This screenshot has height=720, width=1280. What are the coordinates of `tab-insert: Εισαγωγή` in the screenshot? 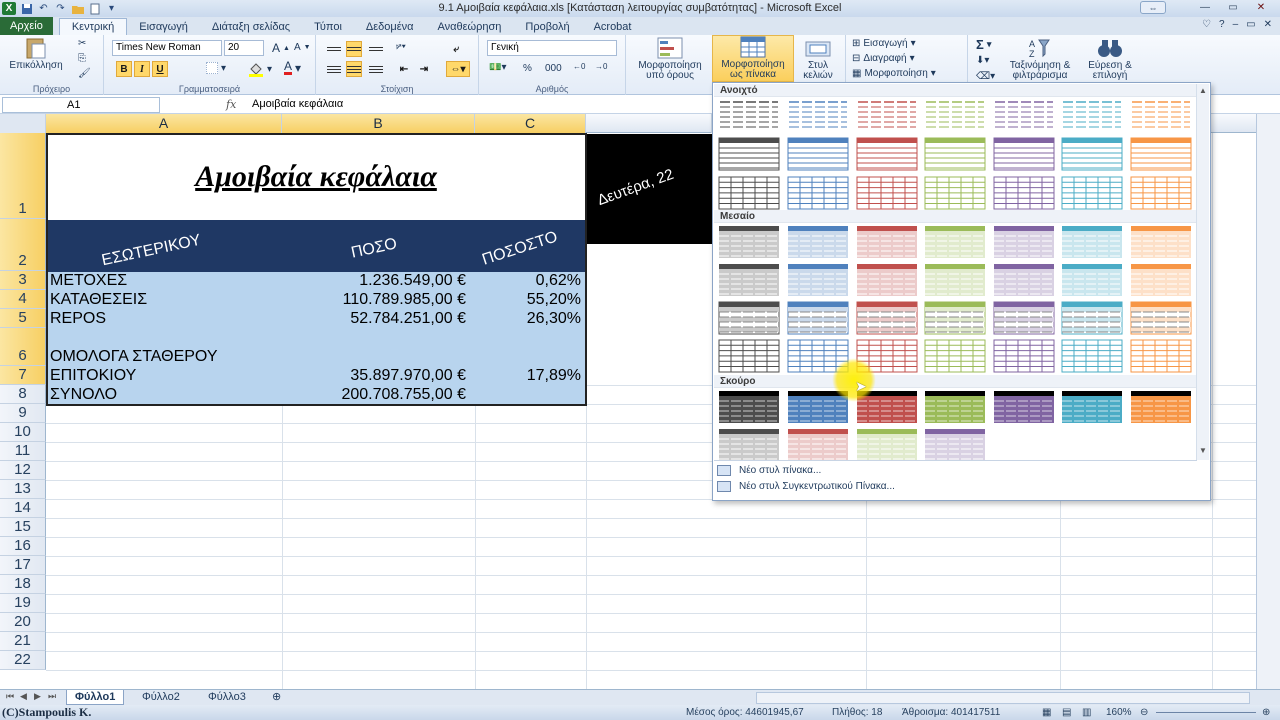 It's located at (163, 26).